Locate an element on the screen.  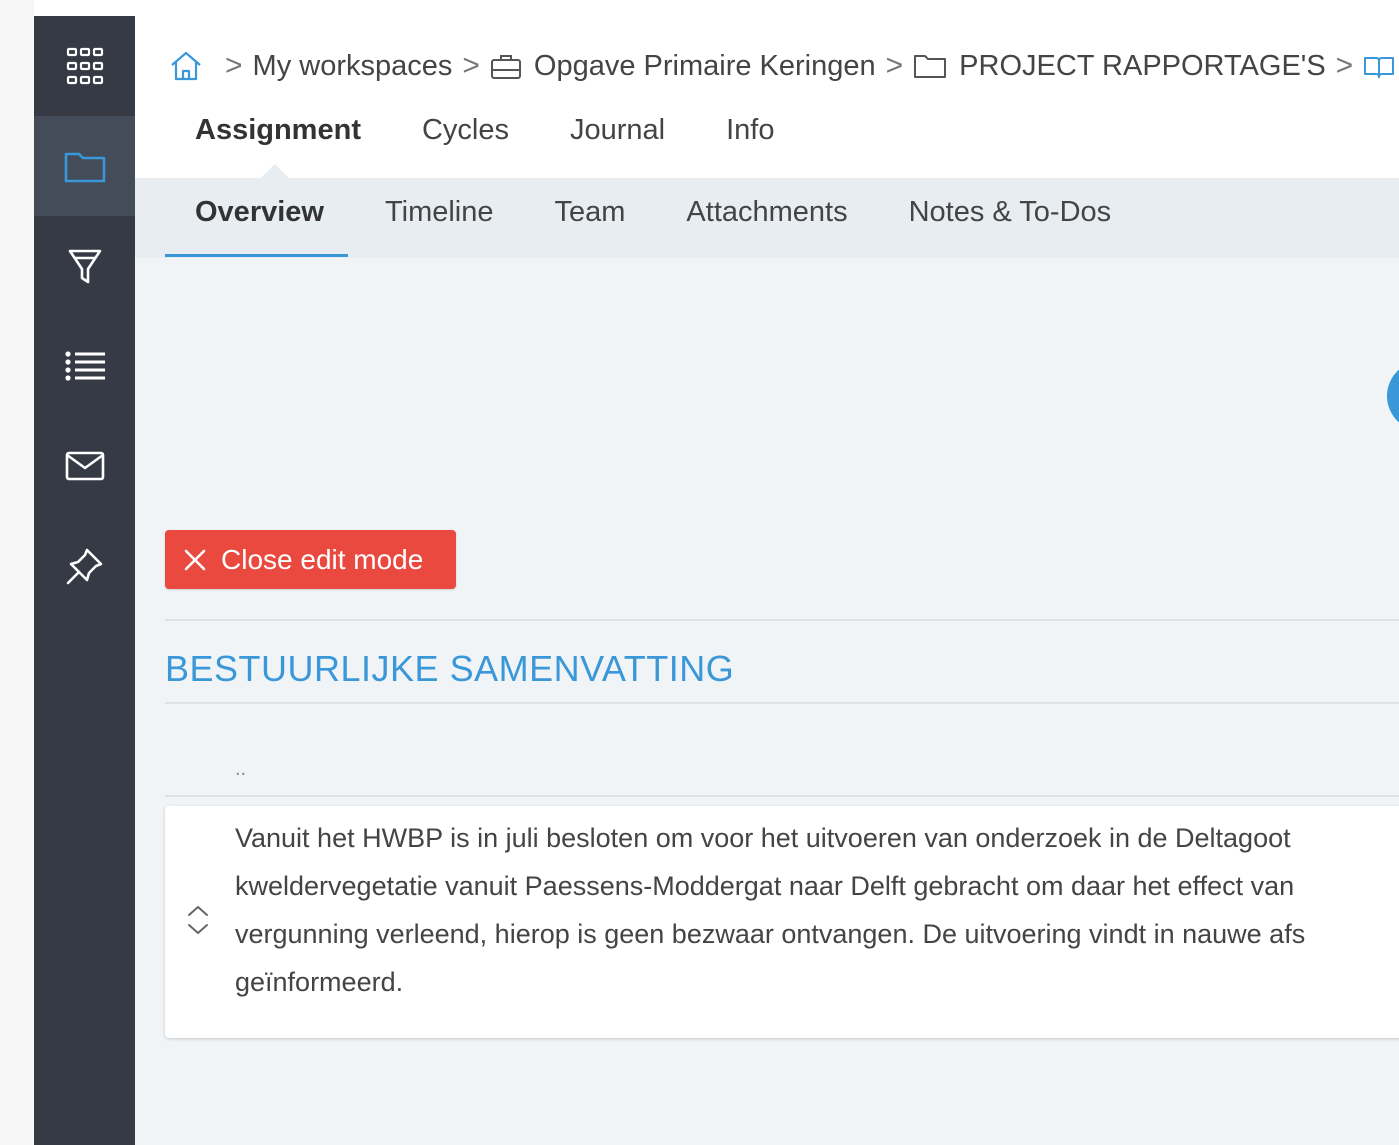
list-icon is located at coordinates (84, 366).